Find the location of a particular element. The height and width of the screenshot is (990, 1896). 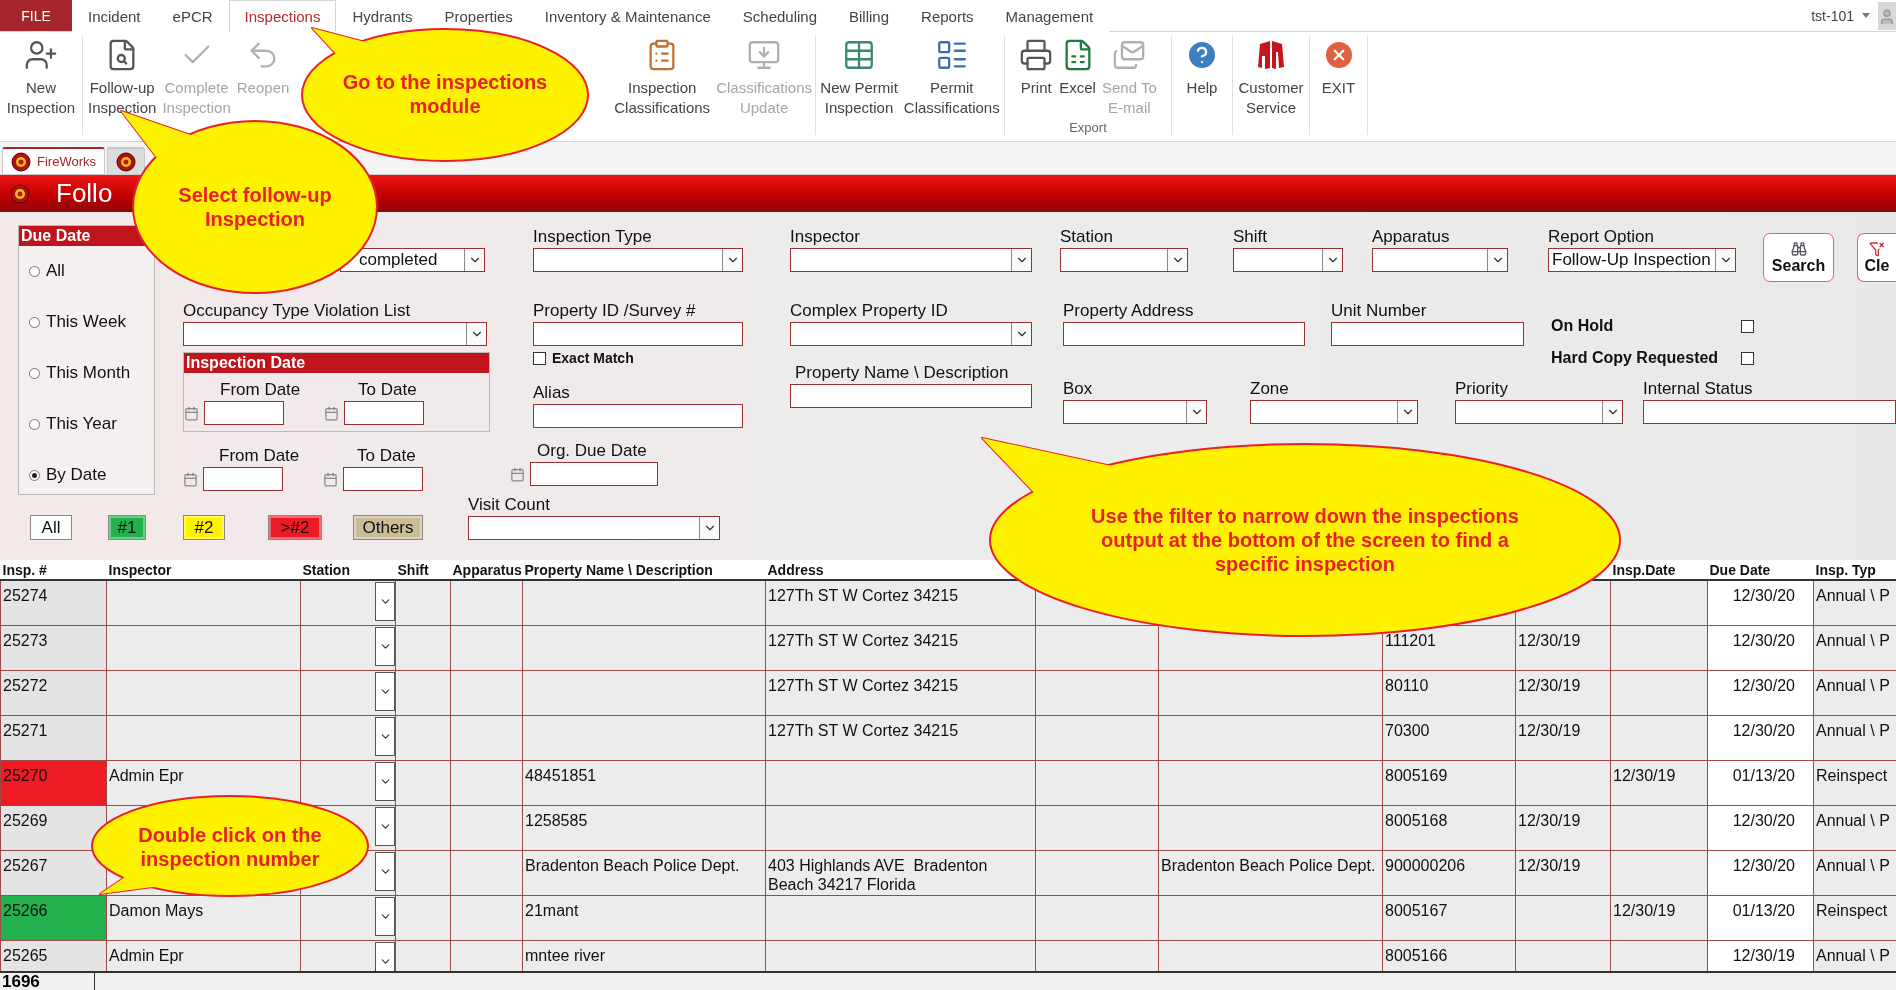

inspection-number-cell: 25271 is located at coordinates (53, 737).